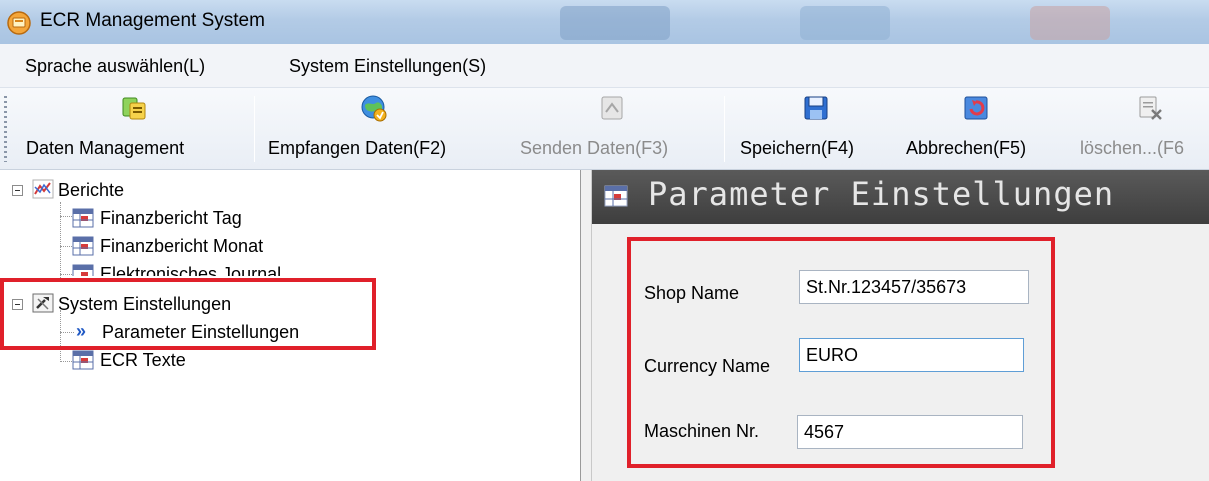 This screenshot has height=481, width=1209. I want to click on tree-node-elektronisches-journal: Elektronisches Journal, so click(222, 269).